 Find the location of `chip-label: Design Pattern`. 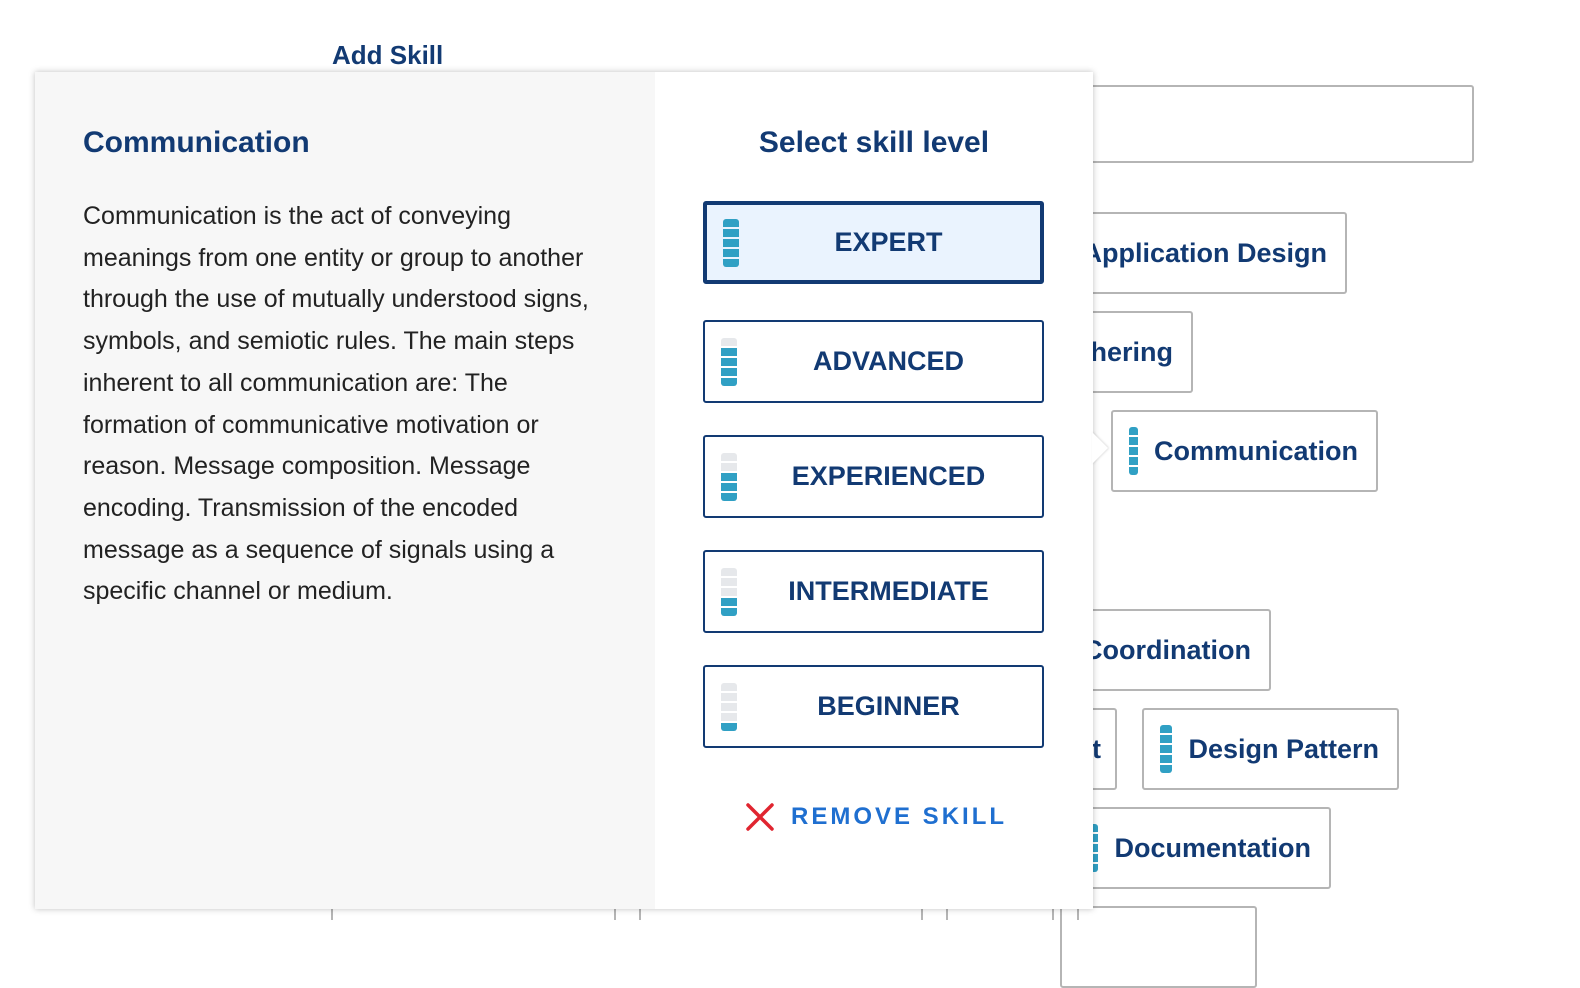

chip-label: Design Pattern is located at coordinates (1283, 748).